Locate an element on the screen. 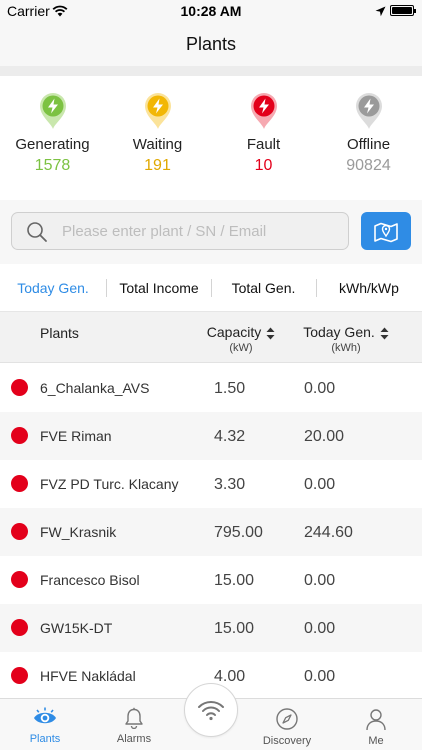  divider is located at coordinates (211, 71).